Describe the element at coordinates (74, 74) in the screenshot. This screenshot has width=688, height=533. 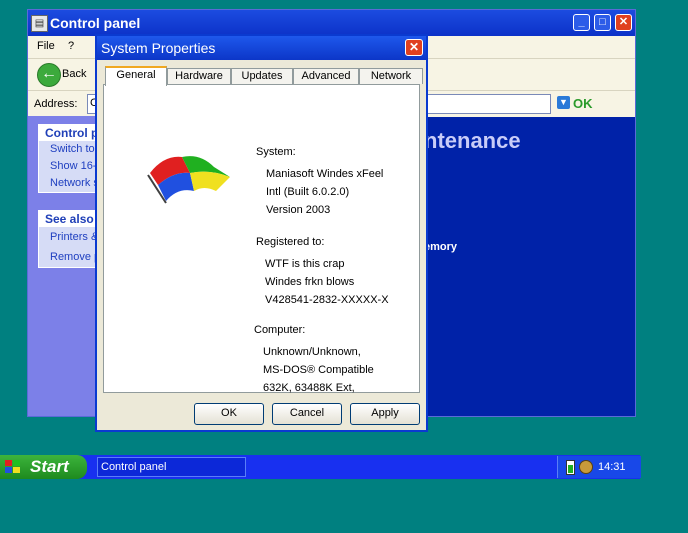
I see `back-button-label: Back` at that location.